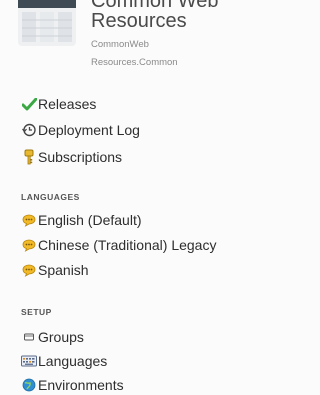 The height and width of the screenshot is (395, 320). What do you see at coordinates (50, 197) in the screenshot?
I see `section-heading-languages: LANGUAGES` at bounding box center [50, 197].